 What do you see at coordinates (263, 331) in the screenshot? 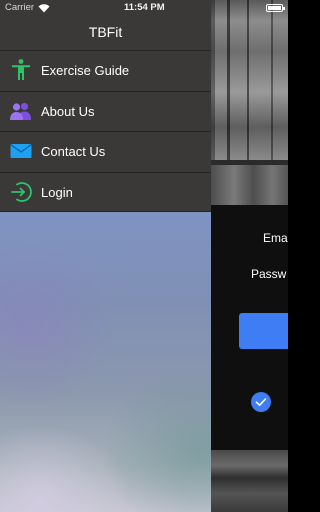
I see `login-button` at bounding box center [263, 331].